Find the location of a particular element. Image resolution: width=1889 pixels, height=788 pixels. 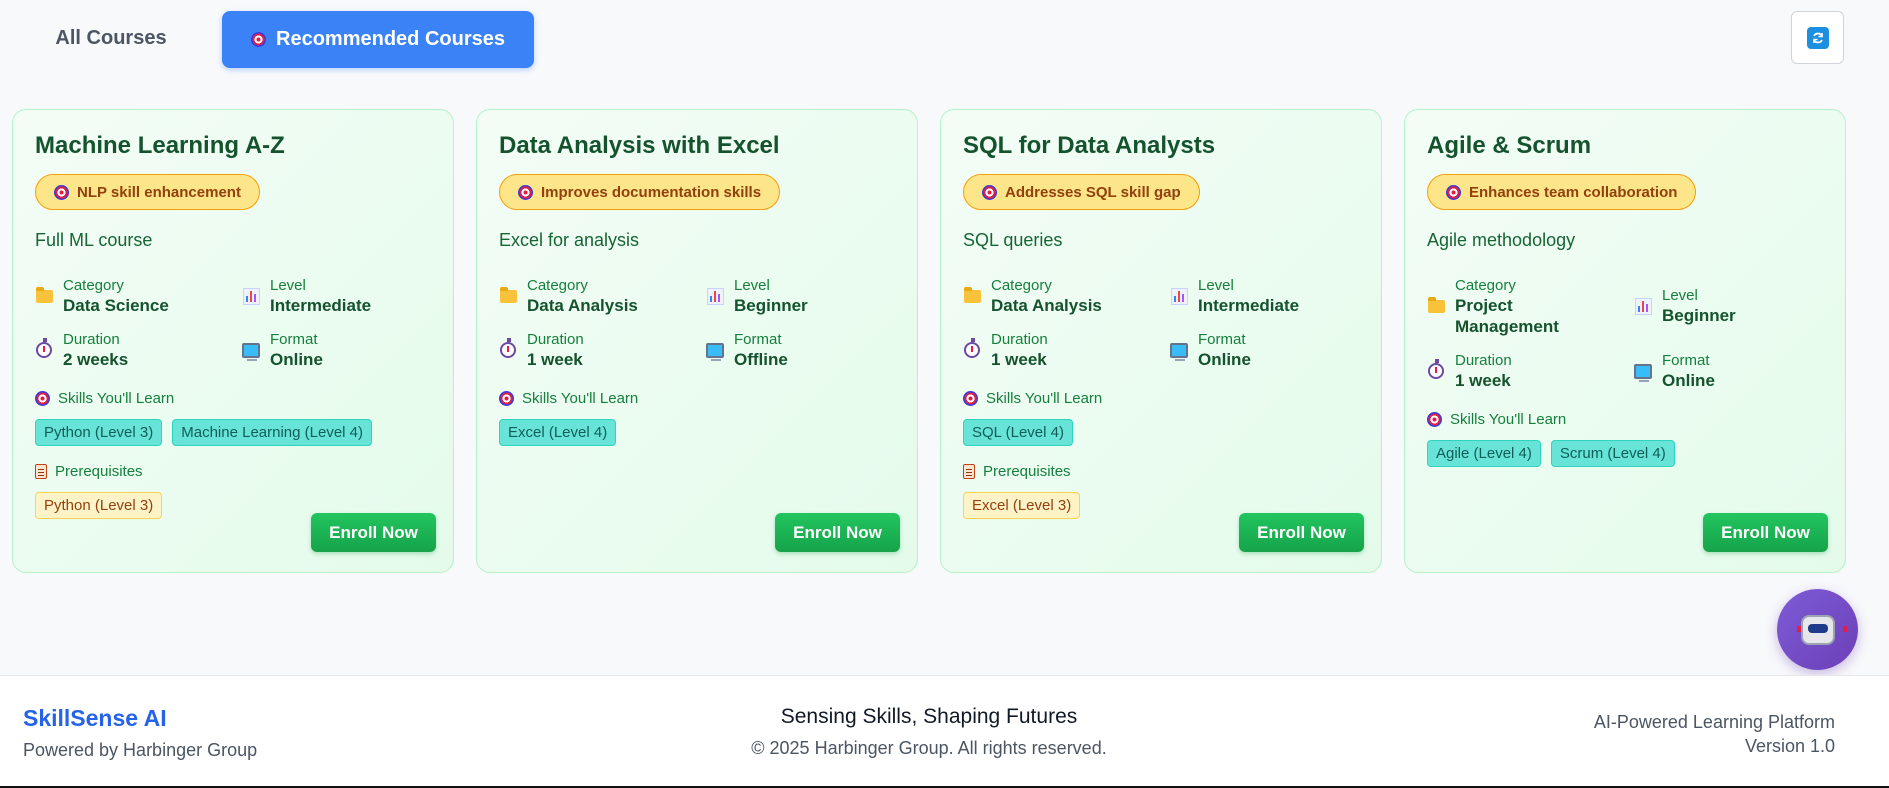

meta-duration: Duration 2 weeks is located at coordinates (81, 350).